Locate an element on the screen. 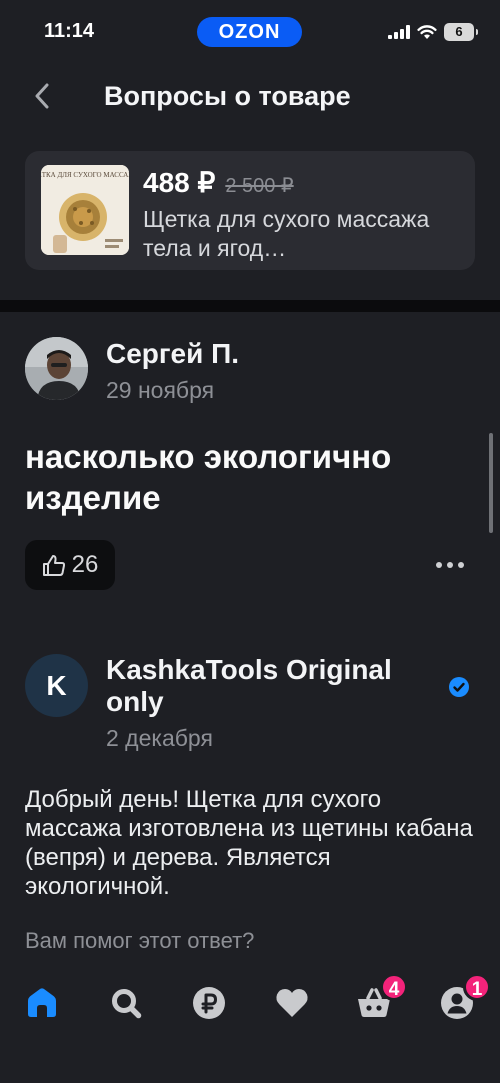 This screenshot has width=500, height=1083. verified-badge-icon is located at coordinates (459, 687).